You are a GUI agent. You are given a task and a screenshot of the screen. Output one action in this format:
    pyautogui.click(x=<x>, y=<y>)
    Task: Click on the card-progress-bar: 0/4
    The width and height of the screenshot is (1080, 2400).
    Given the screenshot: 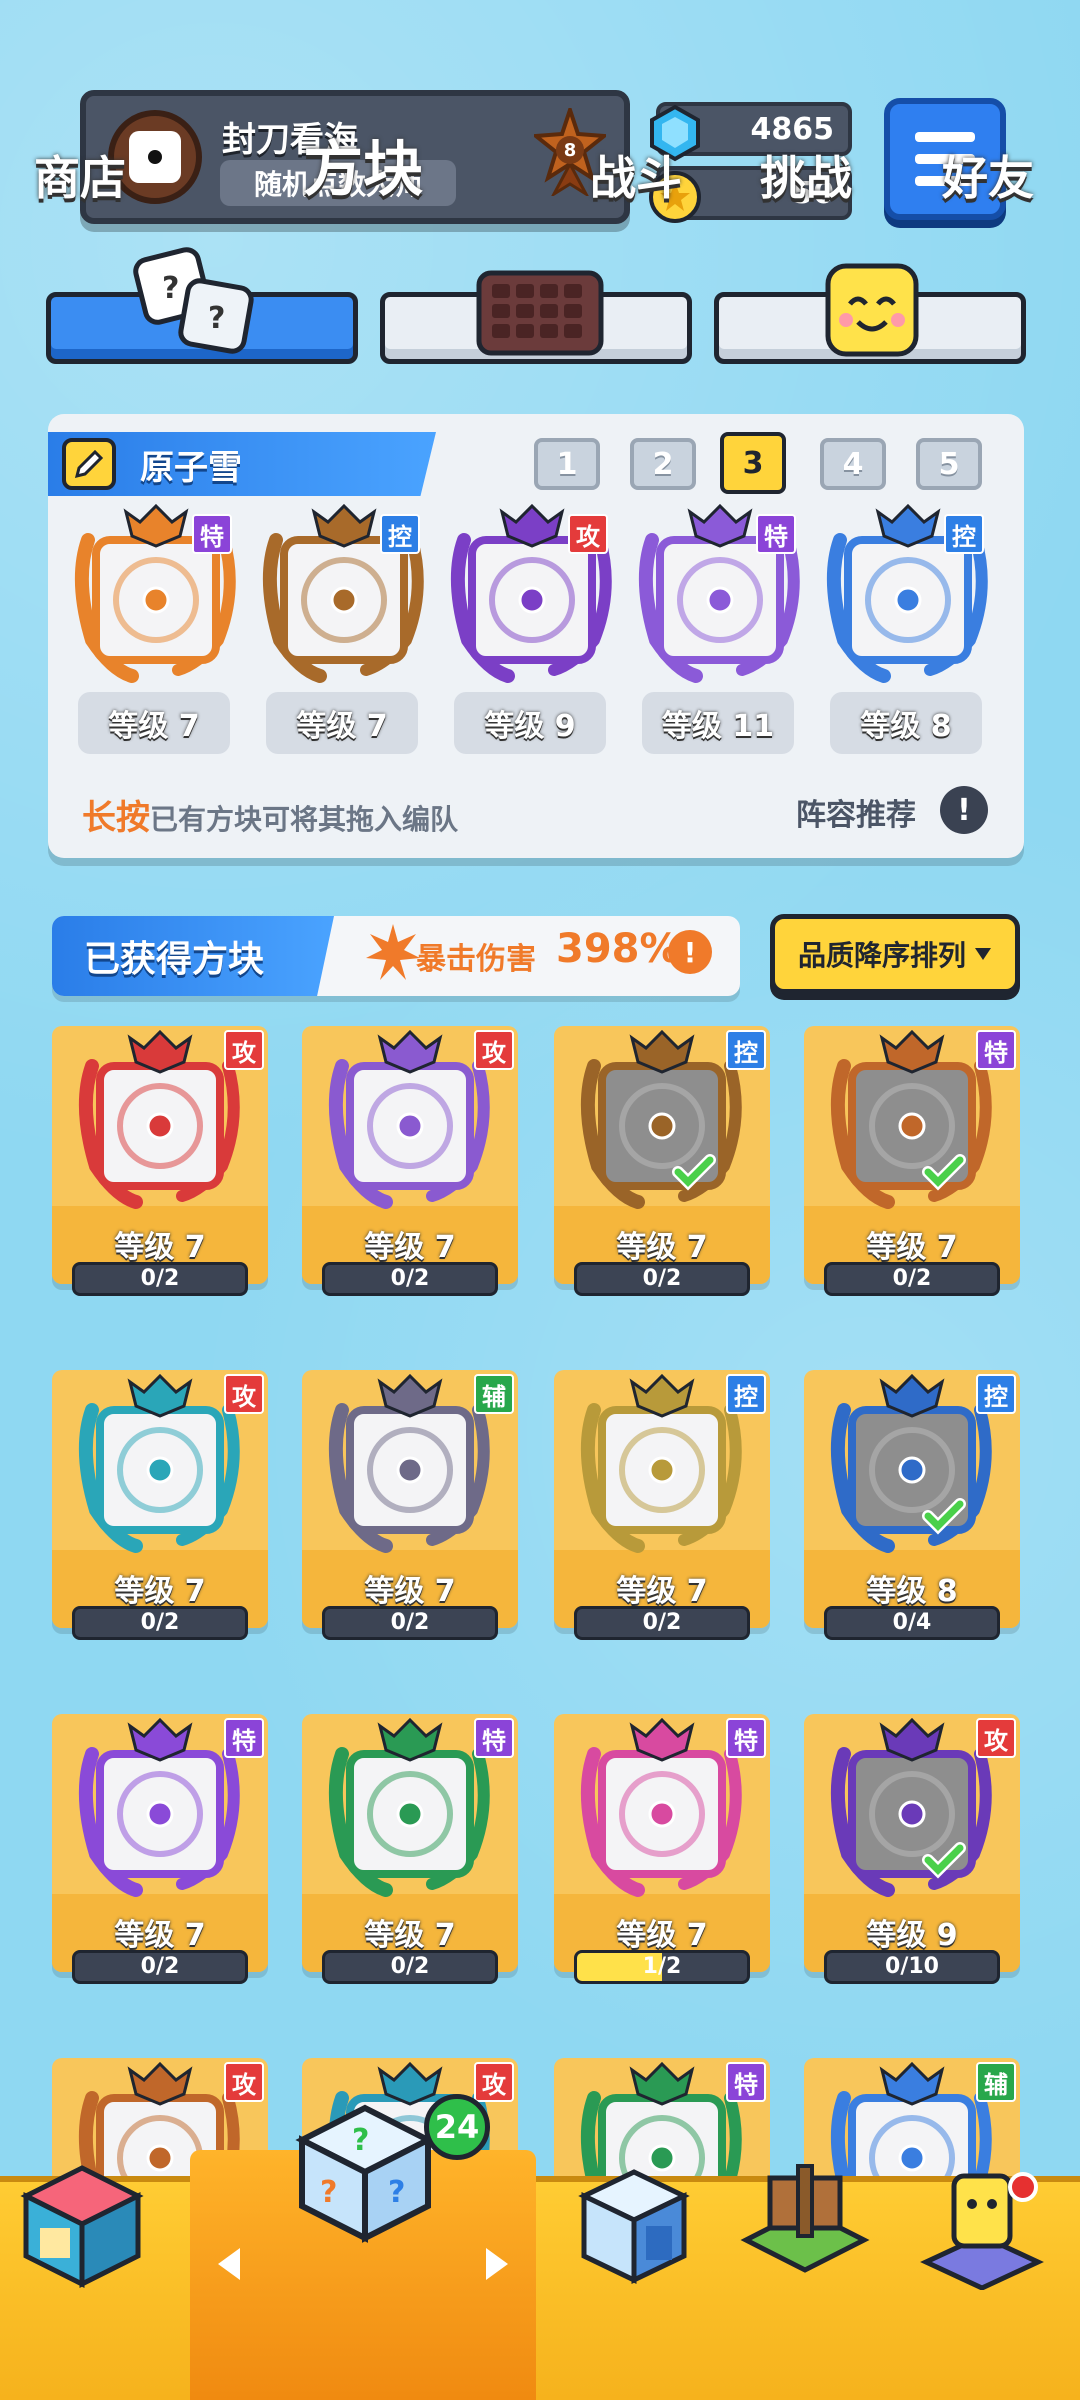 What is the action you would take?
    pyautogui.click(x=912, y=1623)
    